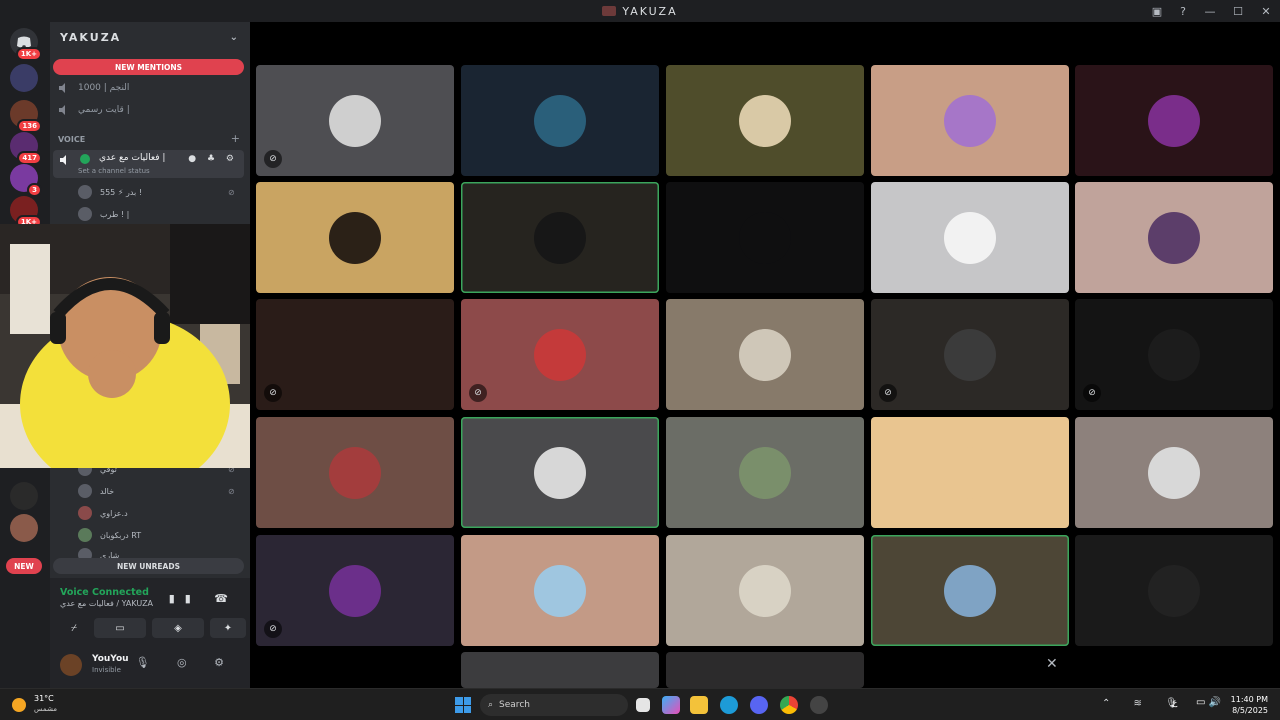 The image size is (1280, 720). What do you see at coordinates (109, 535) in the screenshot?
I see `voice-user: دربكوبان RT` at bounding box center [109, 535].